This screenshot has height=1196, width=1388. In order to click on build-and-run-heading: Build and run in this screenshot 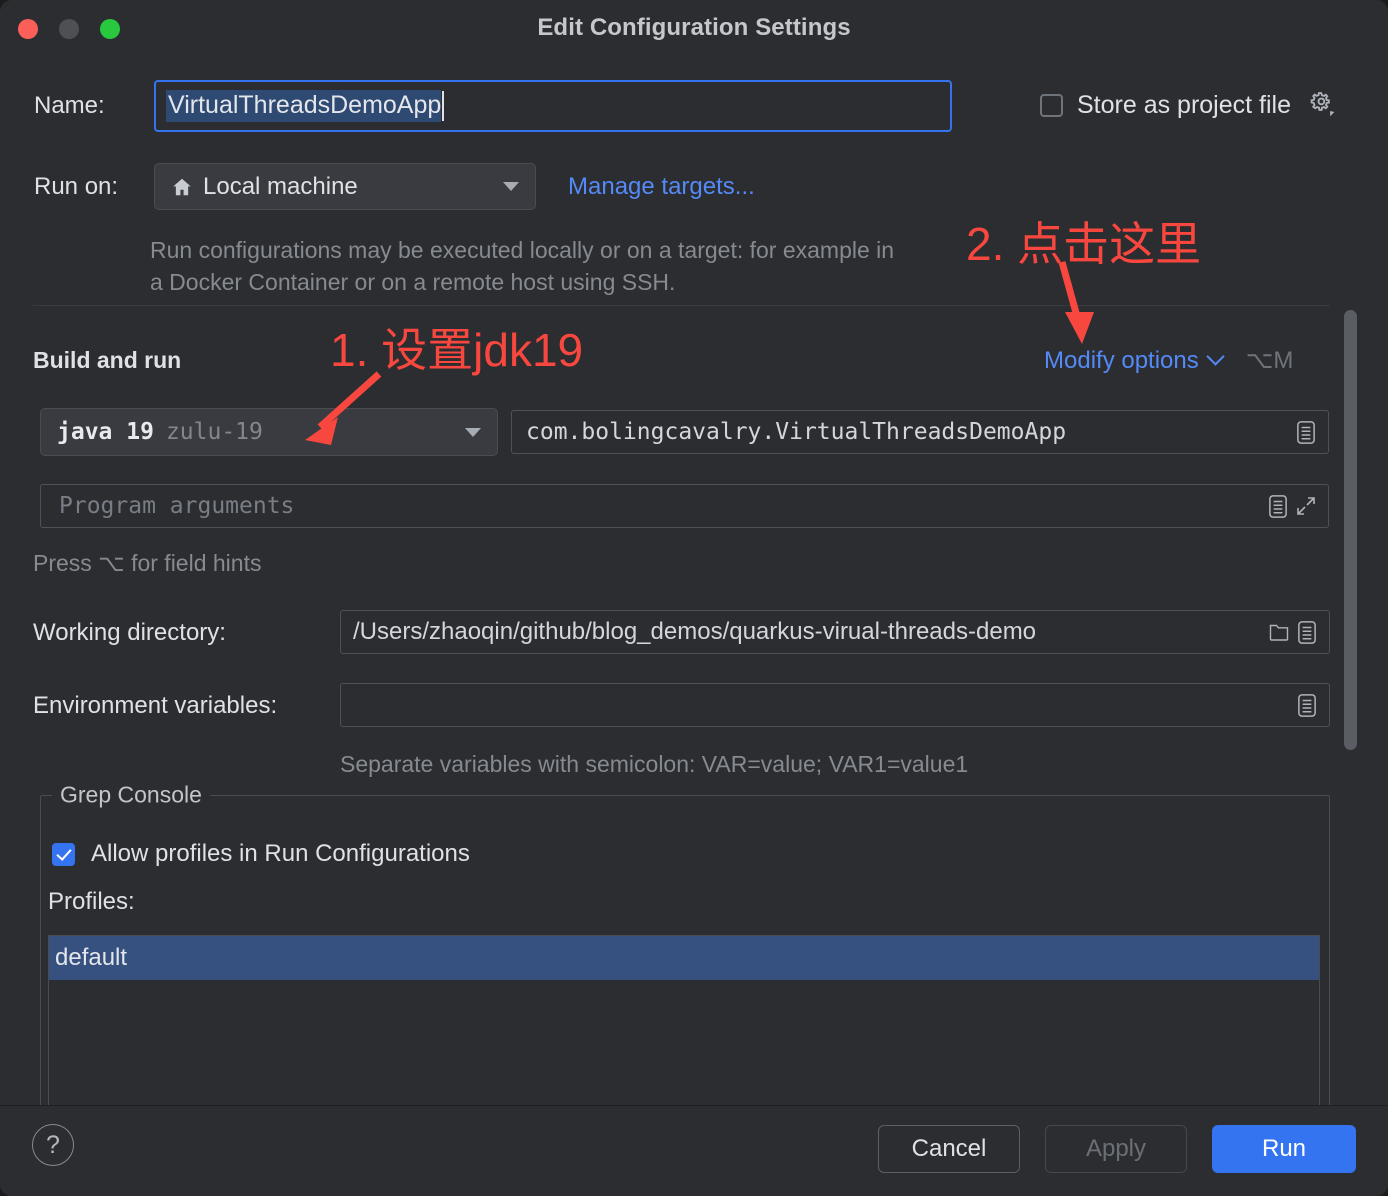, I will do `click(107, 360)`.